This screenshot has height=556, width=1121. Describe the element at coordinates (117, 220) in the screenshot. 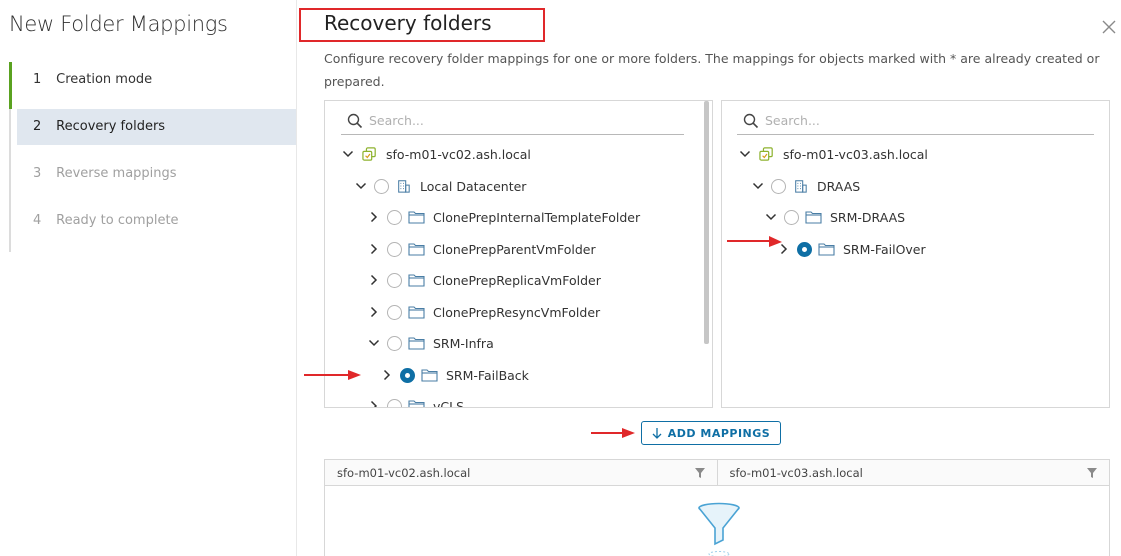

I see `step-label: Ready to complete` at that location.